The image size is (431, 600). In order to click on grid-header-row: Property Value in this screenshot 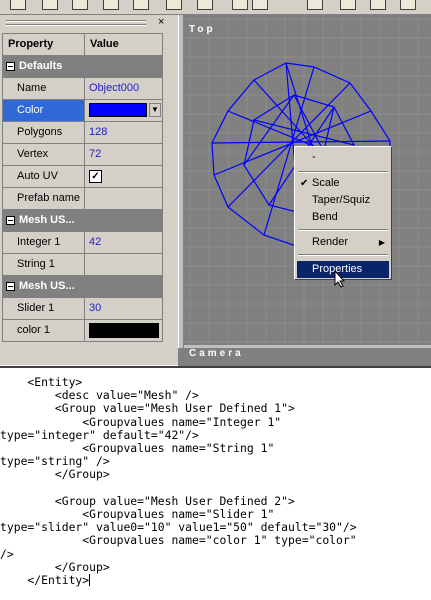, I will do `click(83, 45)`.